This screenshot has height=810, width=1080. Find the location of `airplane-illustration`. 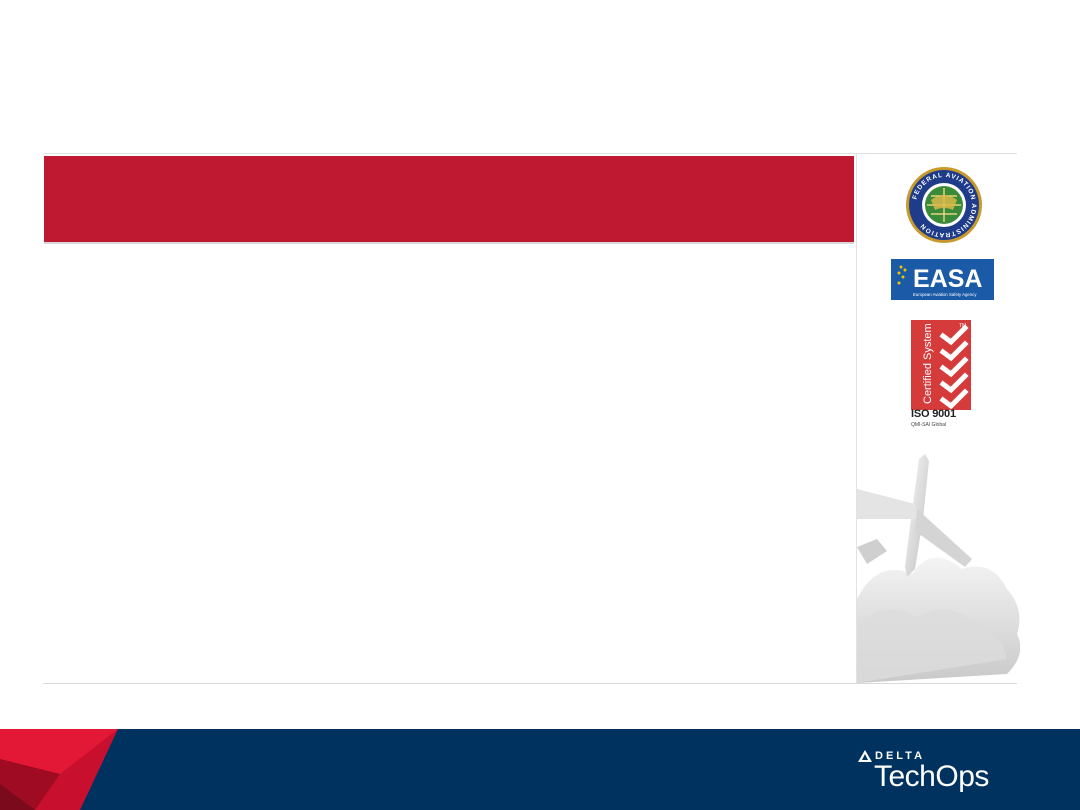

airplane-illustration is located at coordinates (938, 568).